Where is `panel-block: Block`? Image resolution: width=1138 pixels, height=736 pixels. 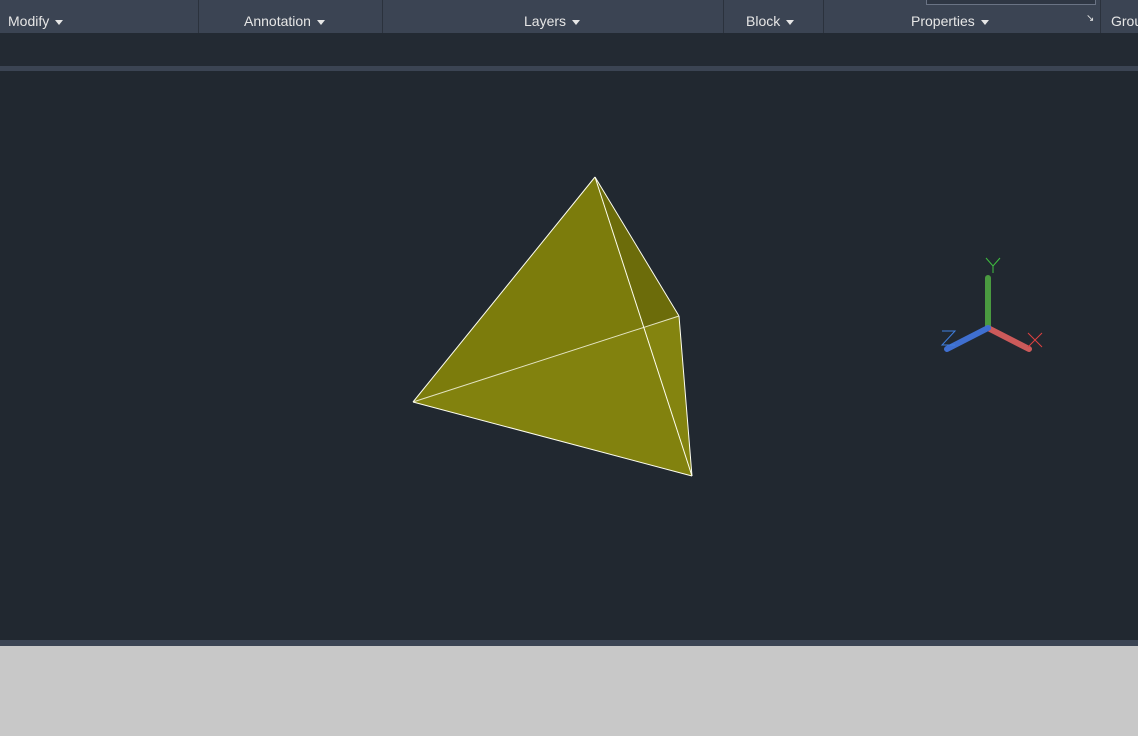
panel-block: Block is located at coordinates (774, 16).